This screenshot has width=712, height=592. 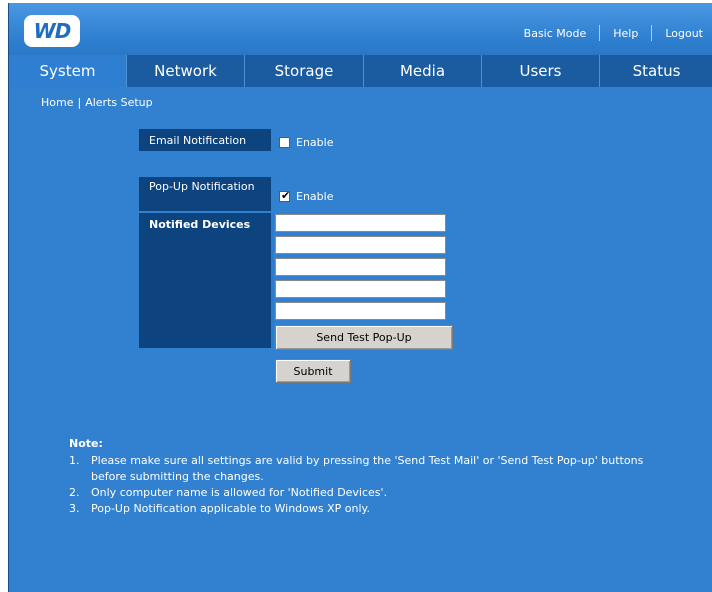 I want to click on email-enable-checkbox: Enable, so click(x=306, y=142).